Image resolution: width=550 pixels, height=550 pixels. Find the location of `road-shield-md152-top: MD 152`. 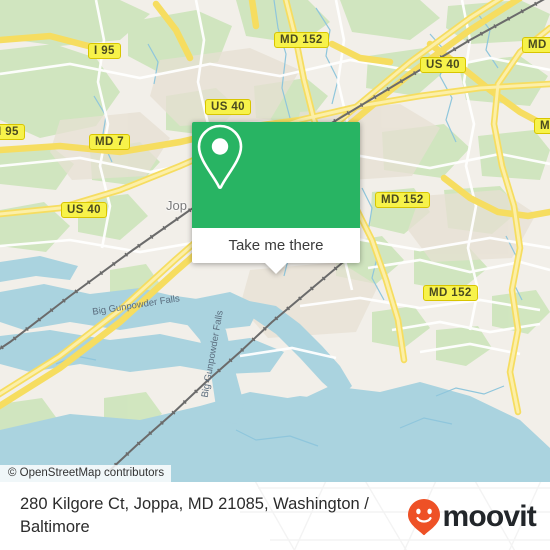

road-shield-md152-top: MD 152 is located at coordinates (301, 40).